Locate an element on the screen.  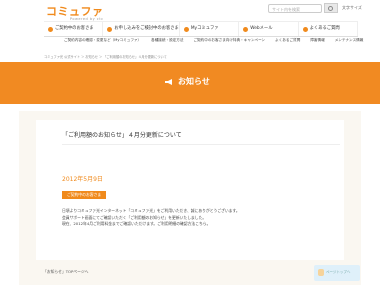
page-banner: お知らせ is located at coordinates (190, 83).